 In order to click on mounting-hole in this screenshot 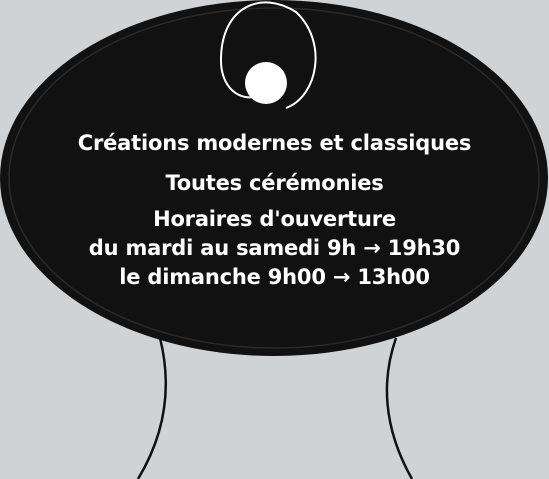, I will do `click(266, 83)`.